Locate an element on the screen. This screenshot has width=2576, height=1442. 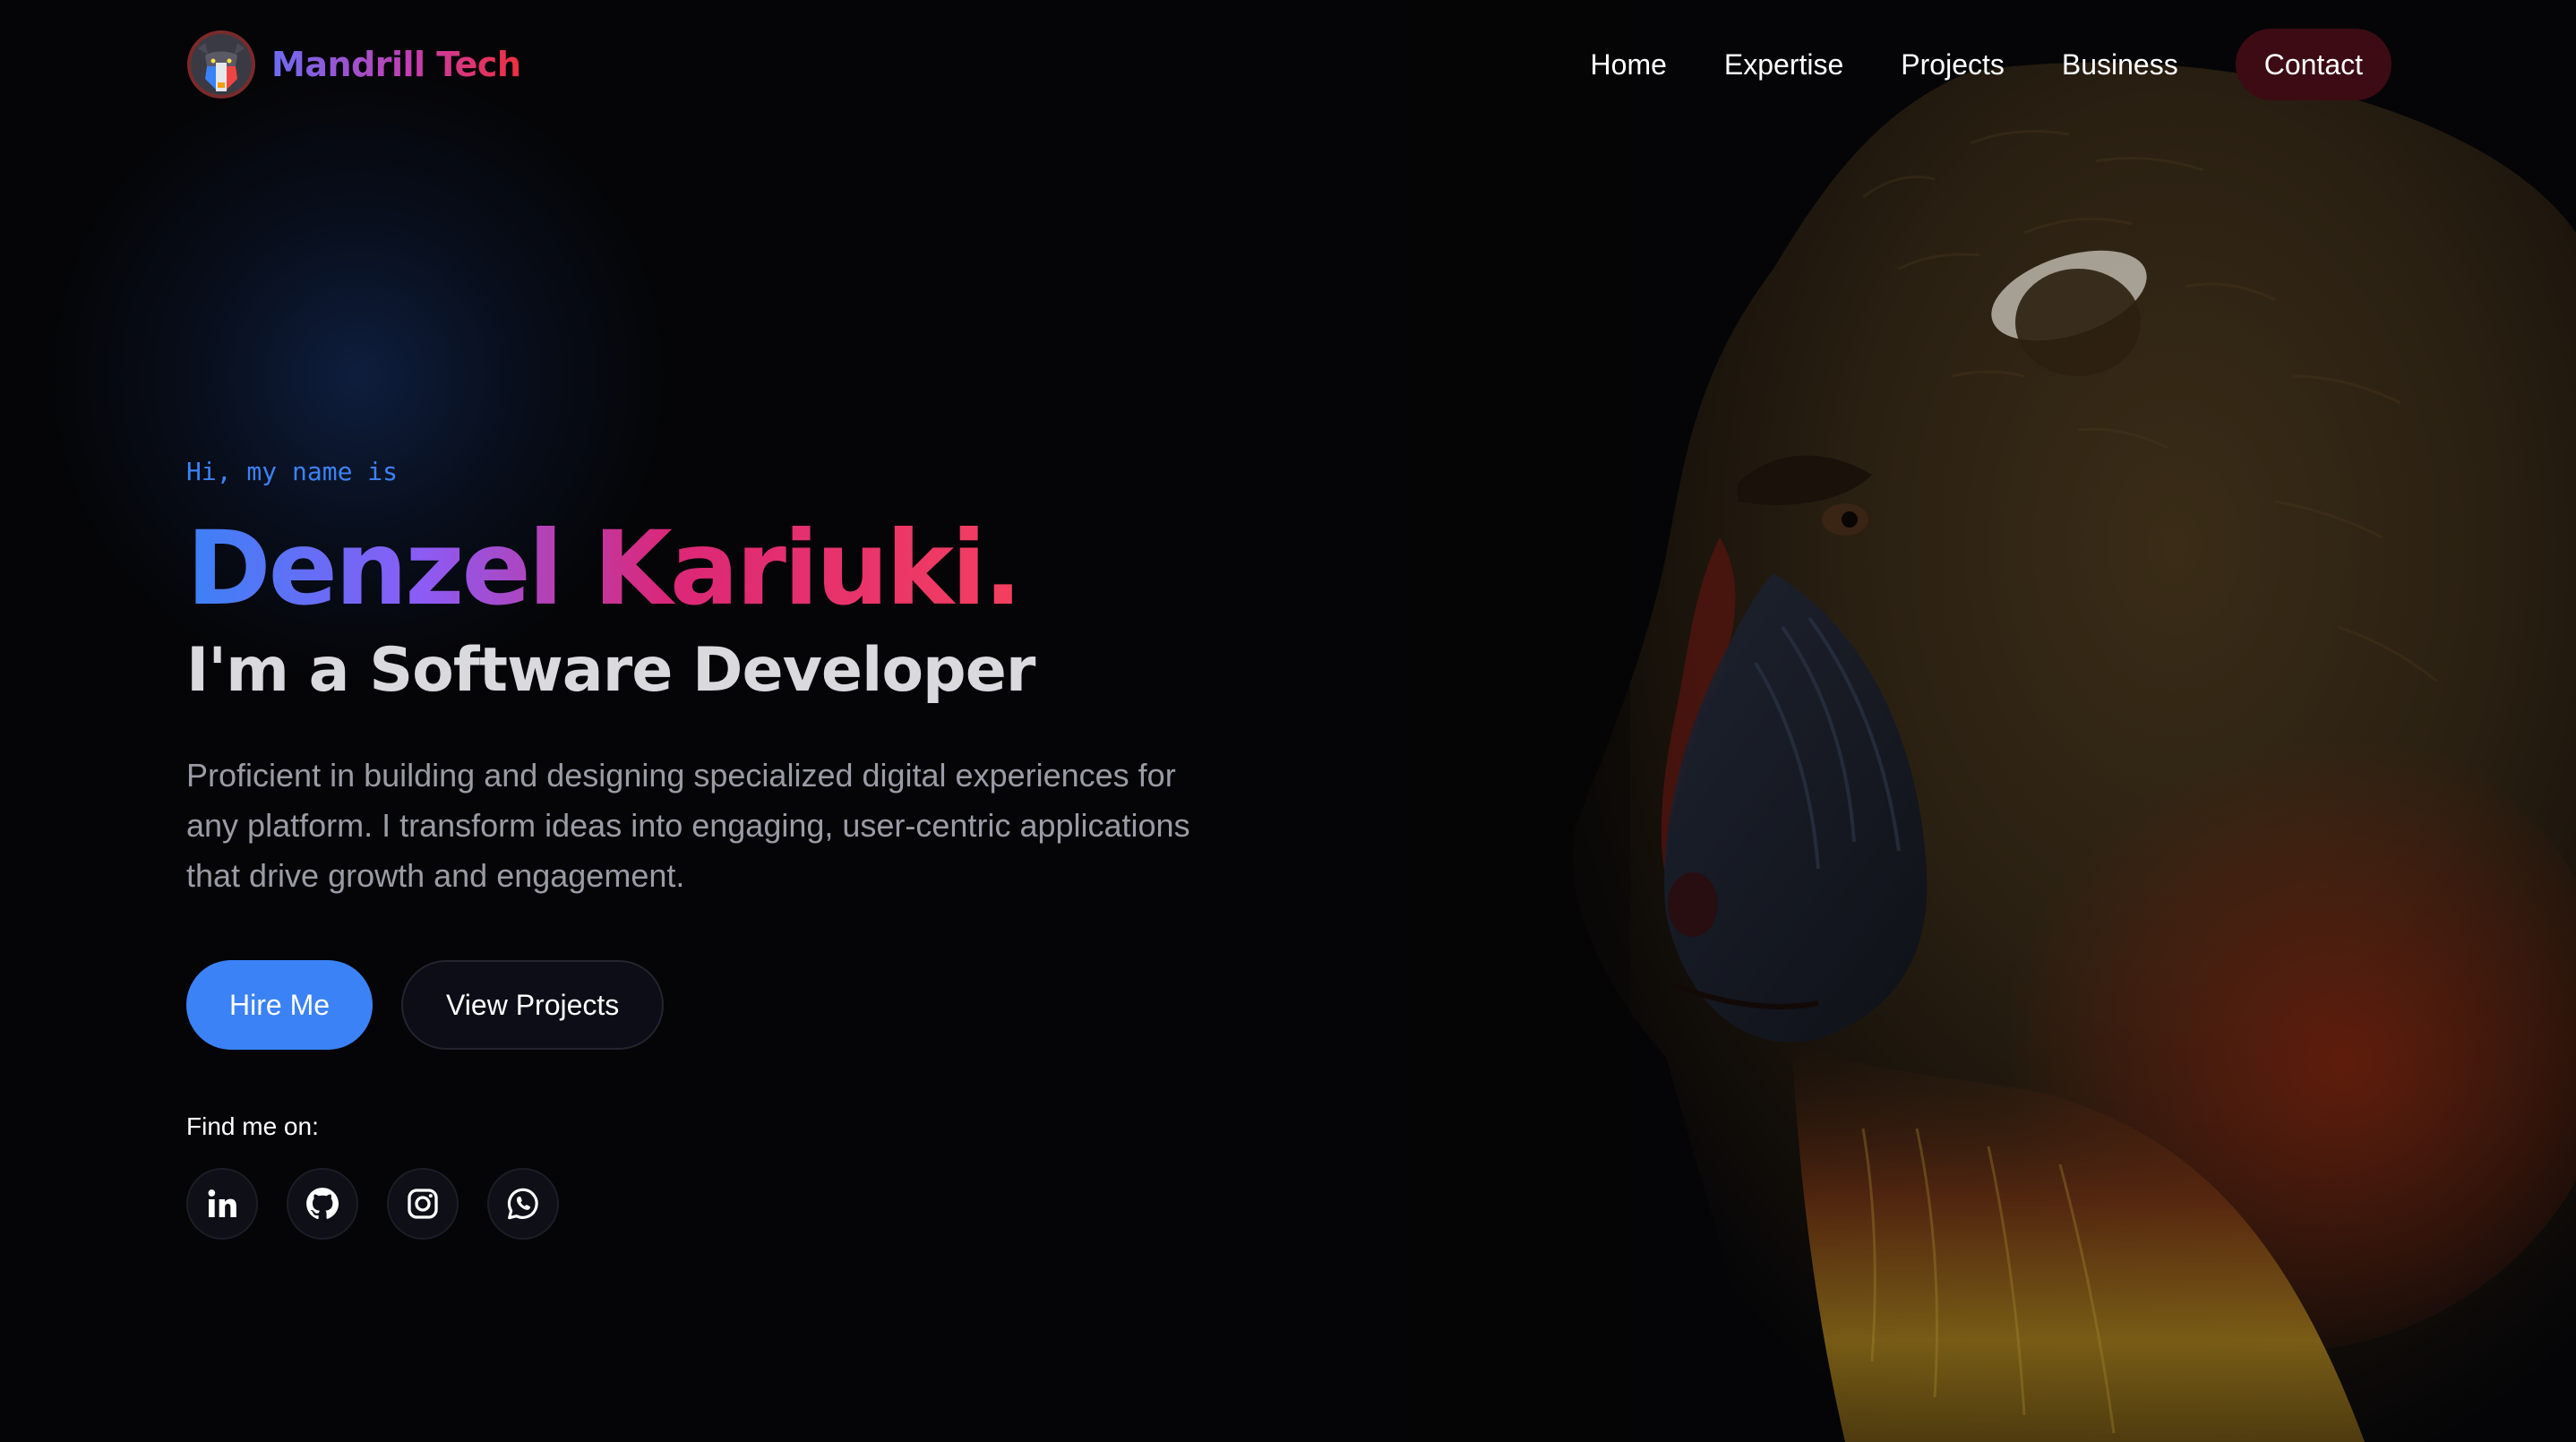
whatsapp-icon is located at coordinates (522, 1204).